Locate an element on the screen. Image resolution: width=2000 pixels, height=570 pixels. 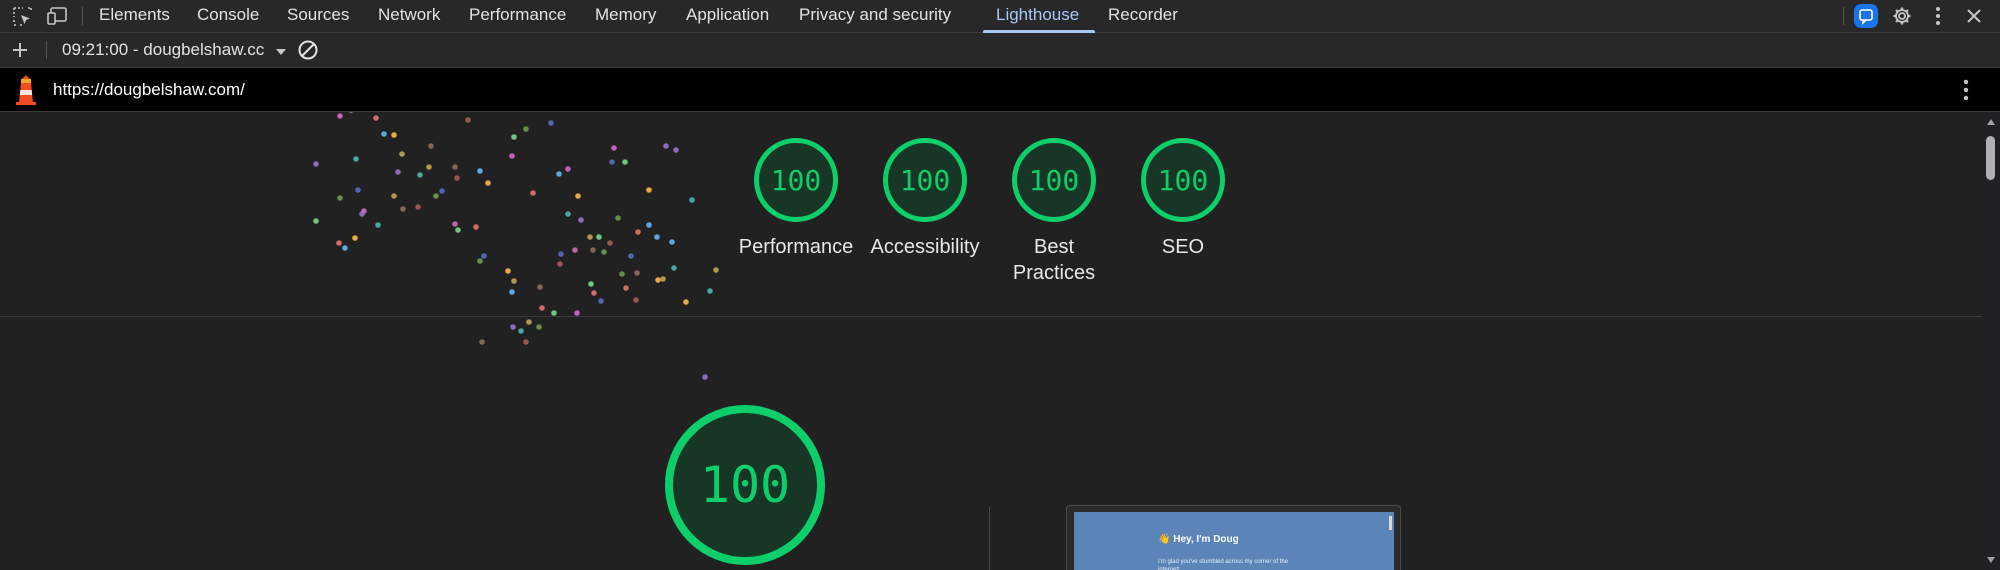
settings-gear-icon is located at coordinates (1902, 16).